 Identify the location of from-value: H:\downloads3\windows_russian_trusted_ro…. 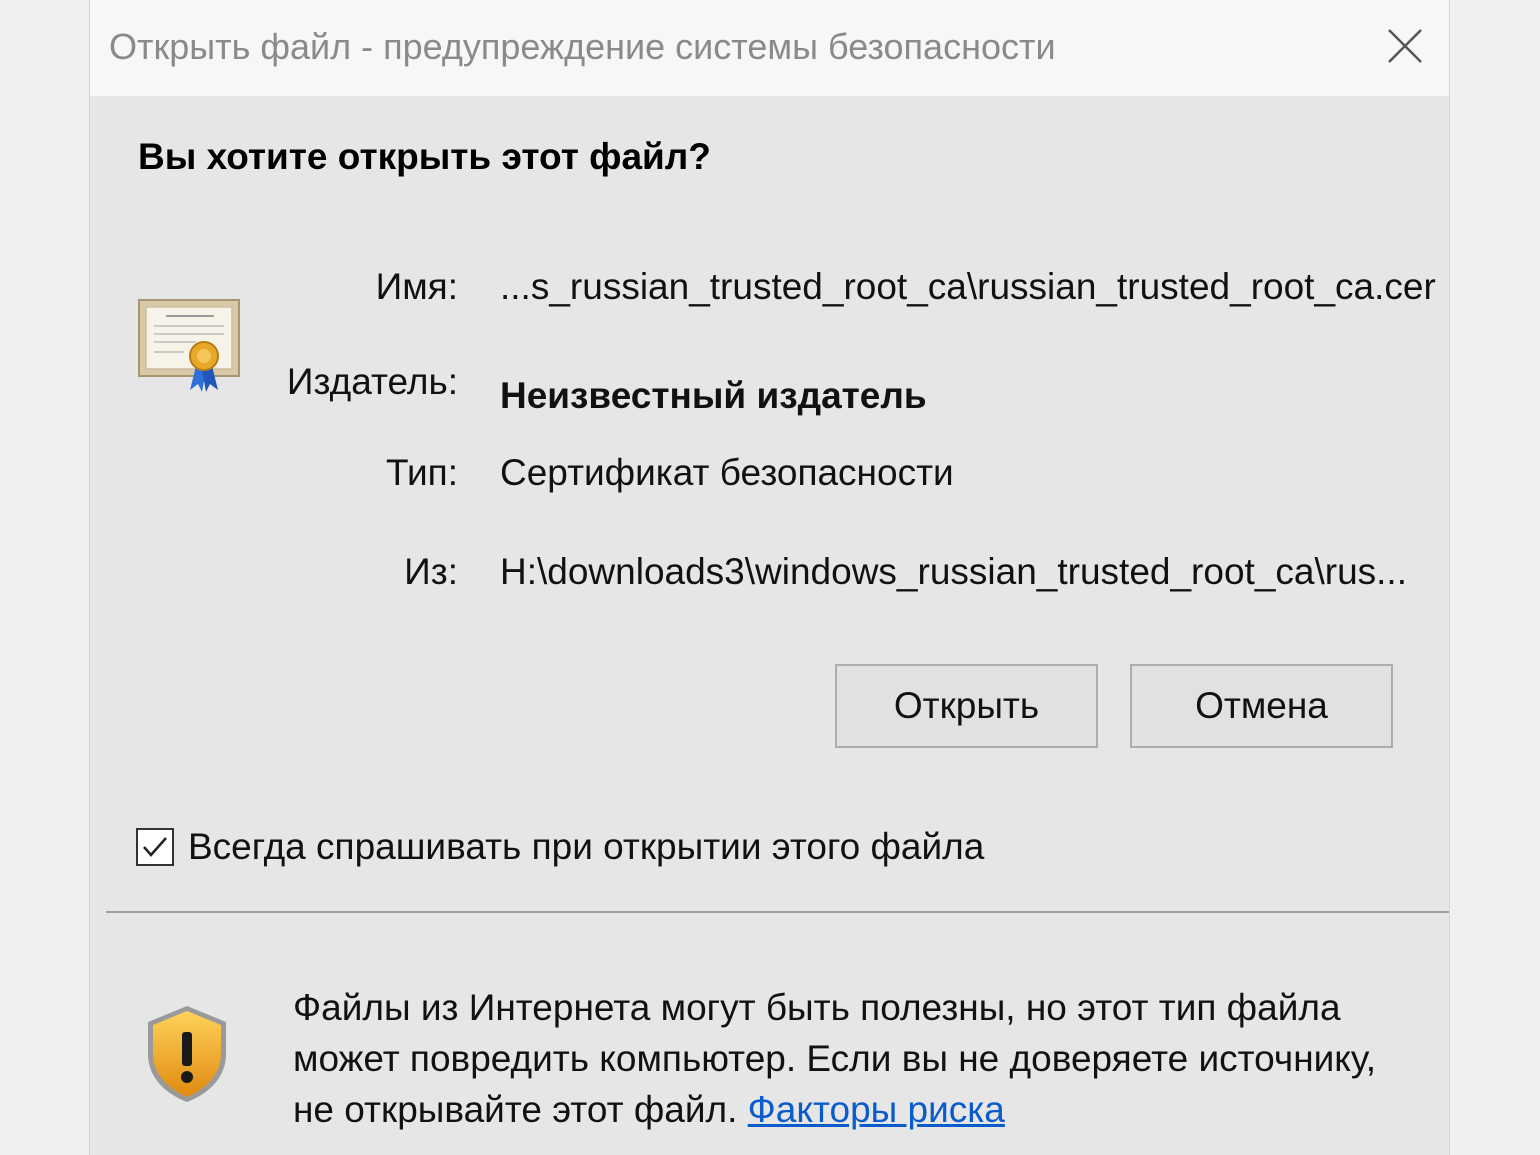
(953, 571).